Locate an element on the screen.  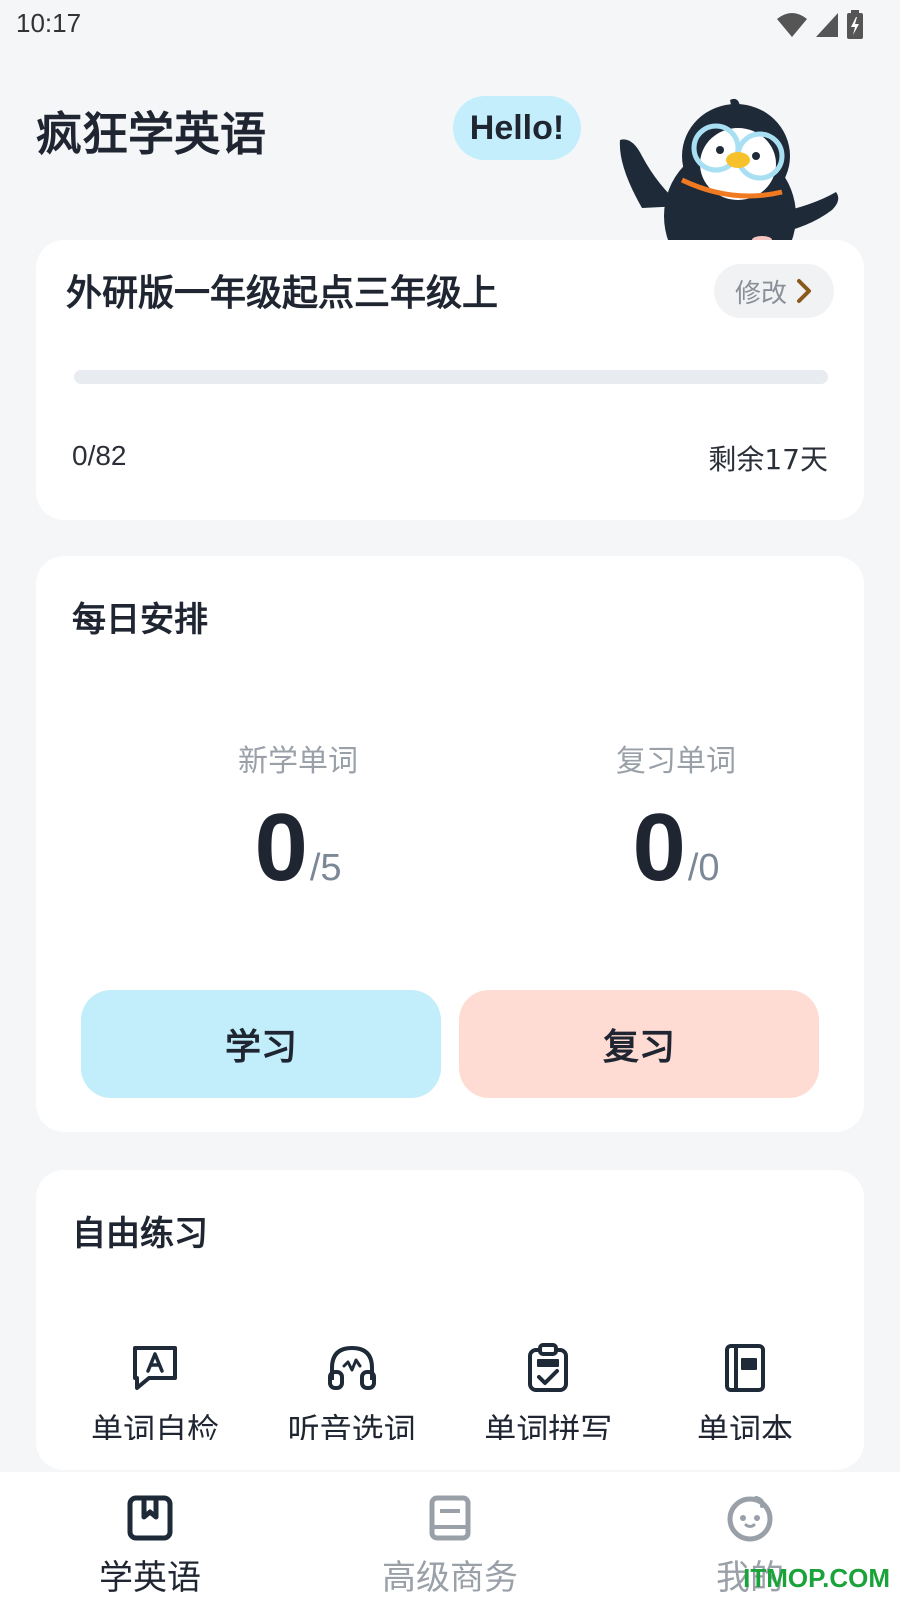
status-time: 10:17 is located at coordinates (49, 23).